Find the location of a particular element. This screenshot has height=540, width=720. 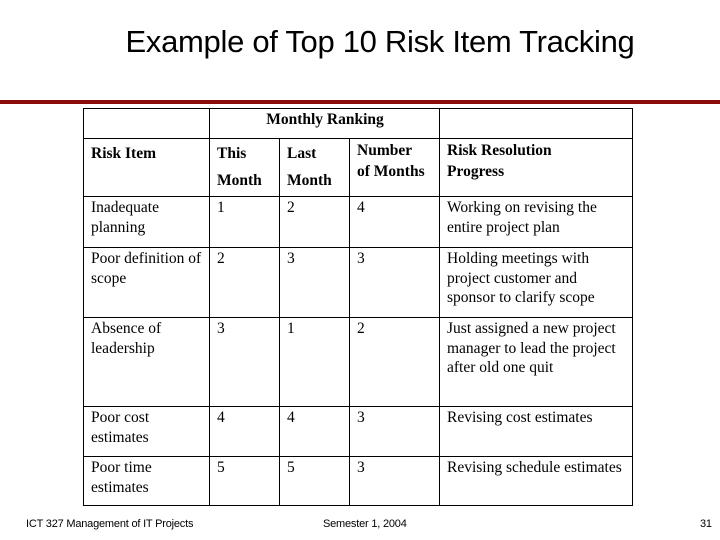

last-month-cell: 5 is located at coordinates (314, 481).